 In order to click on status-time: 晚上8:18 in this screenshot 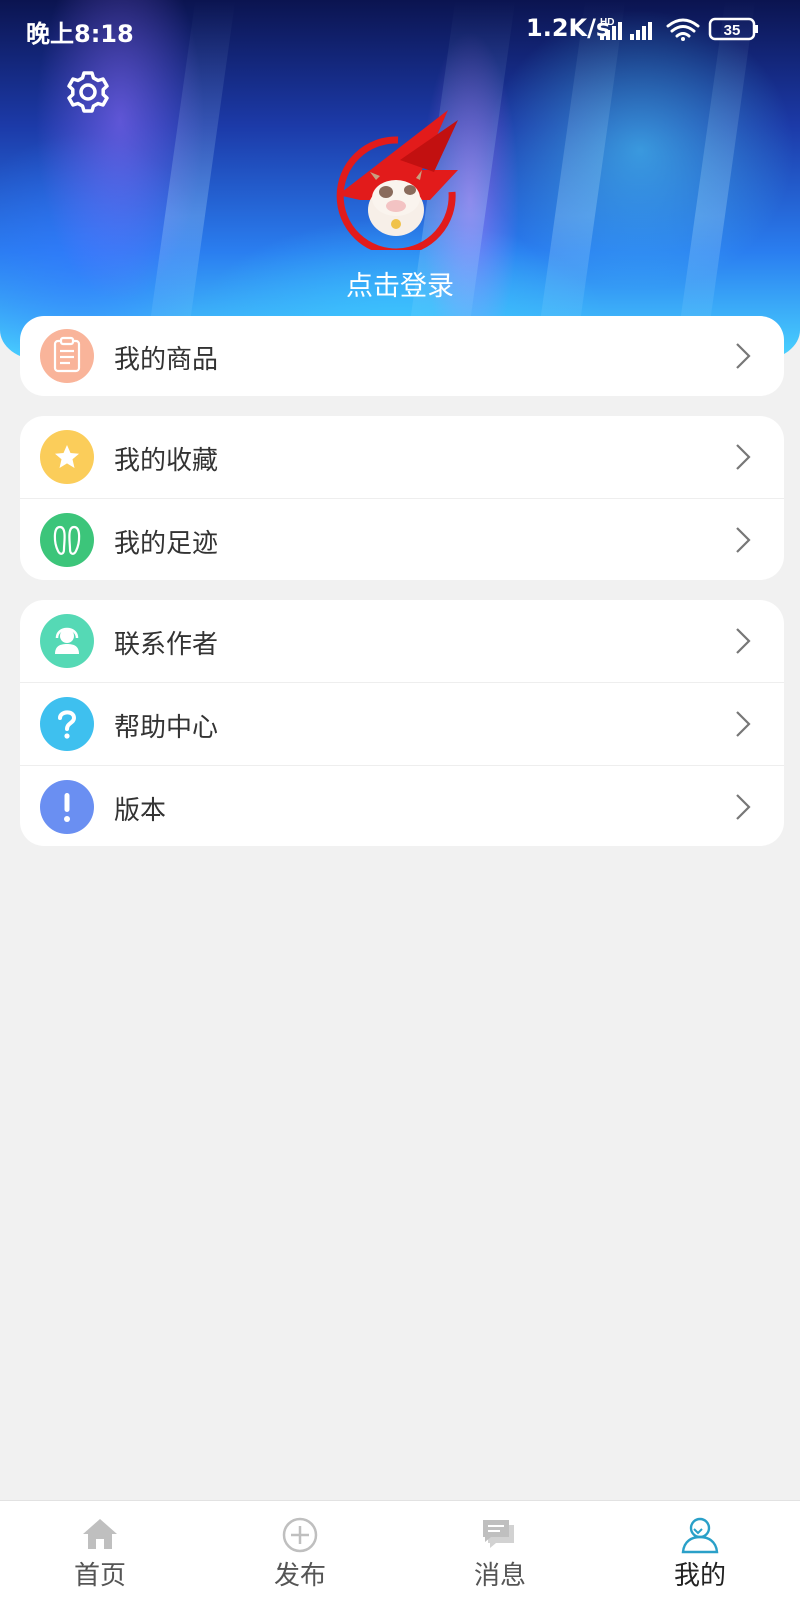, I will do `click(80, 34)`.